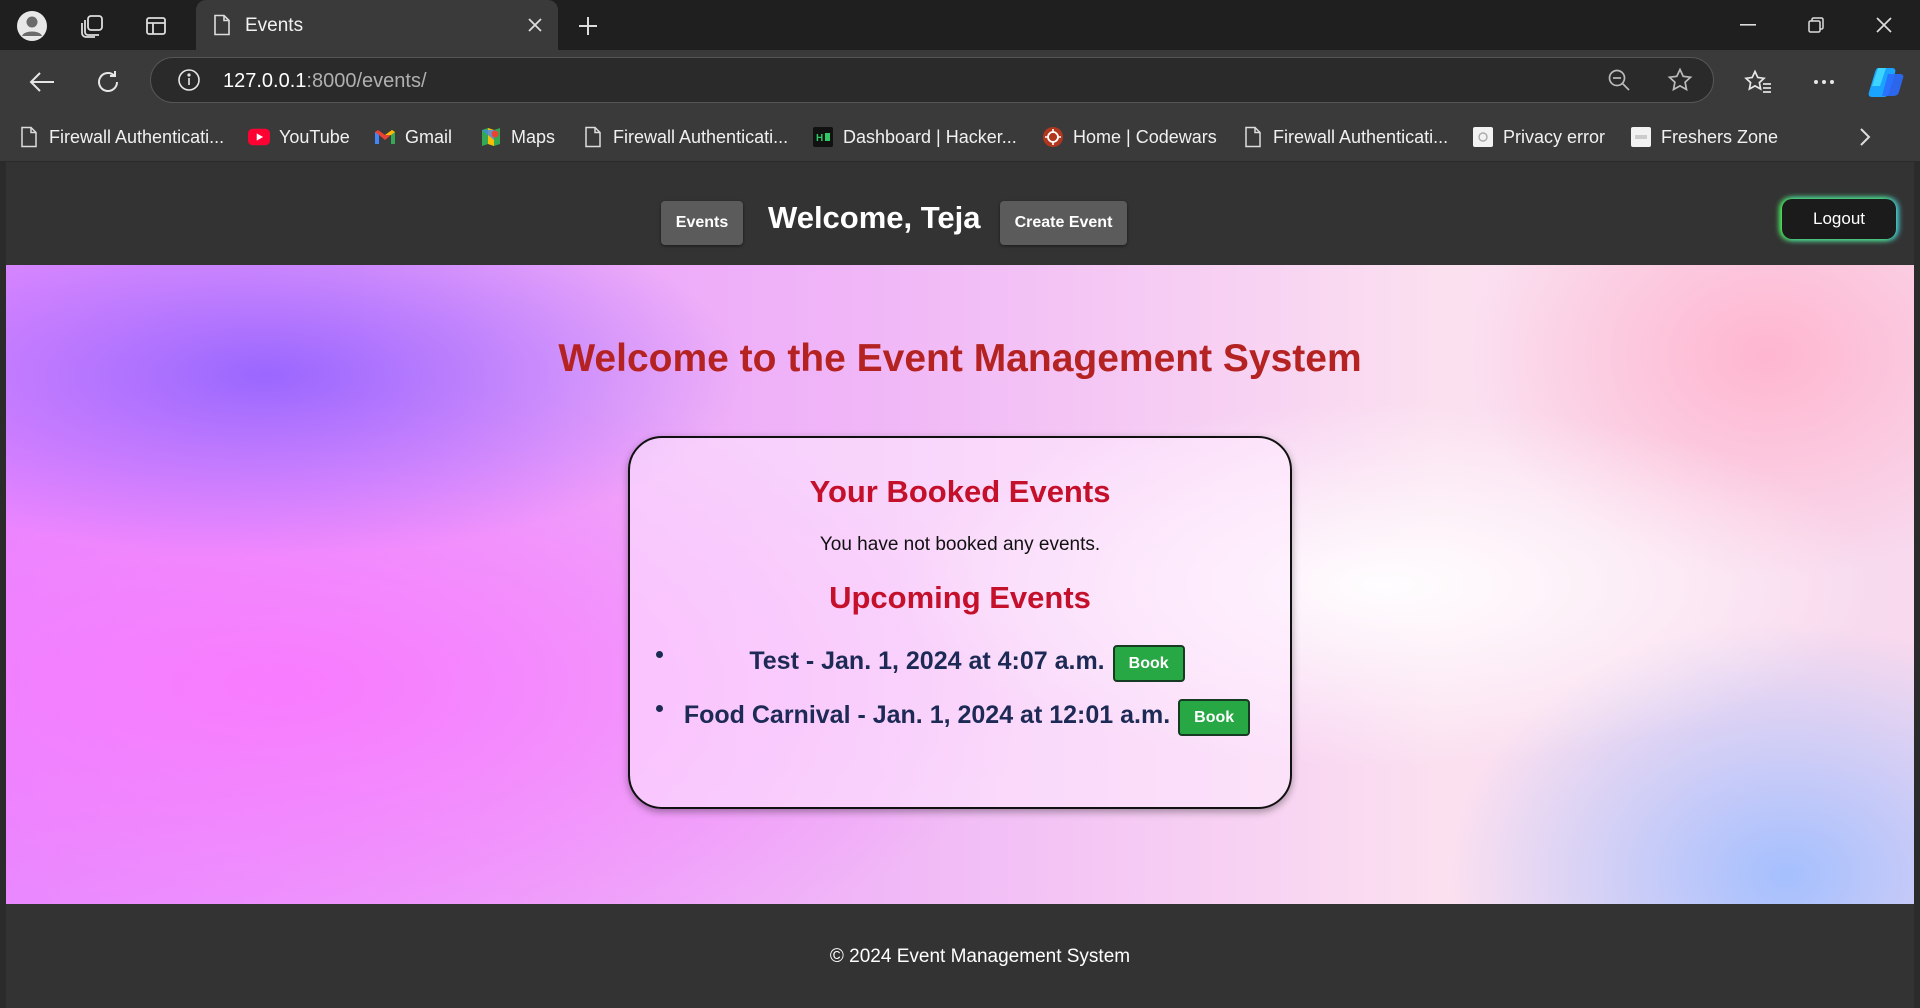  What do you see at coordinates (1884, 25) in the screenshot?
I see `close-window-icon` at bounding box center [1884, 25].